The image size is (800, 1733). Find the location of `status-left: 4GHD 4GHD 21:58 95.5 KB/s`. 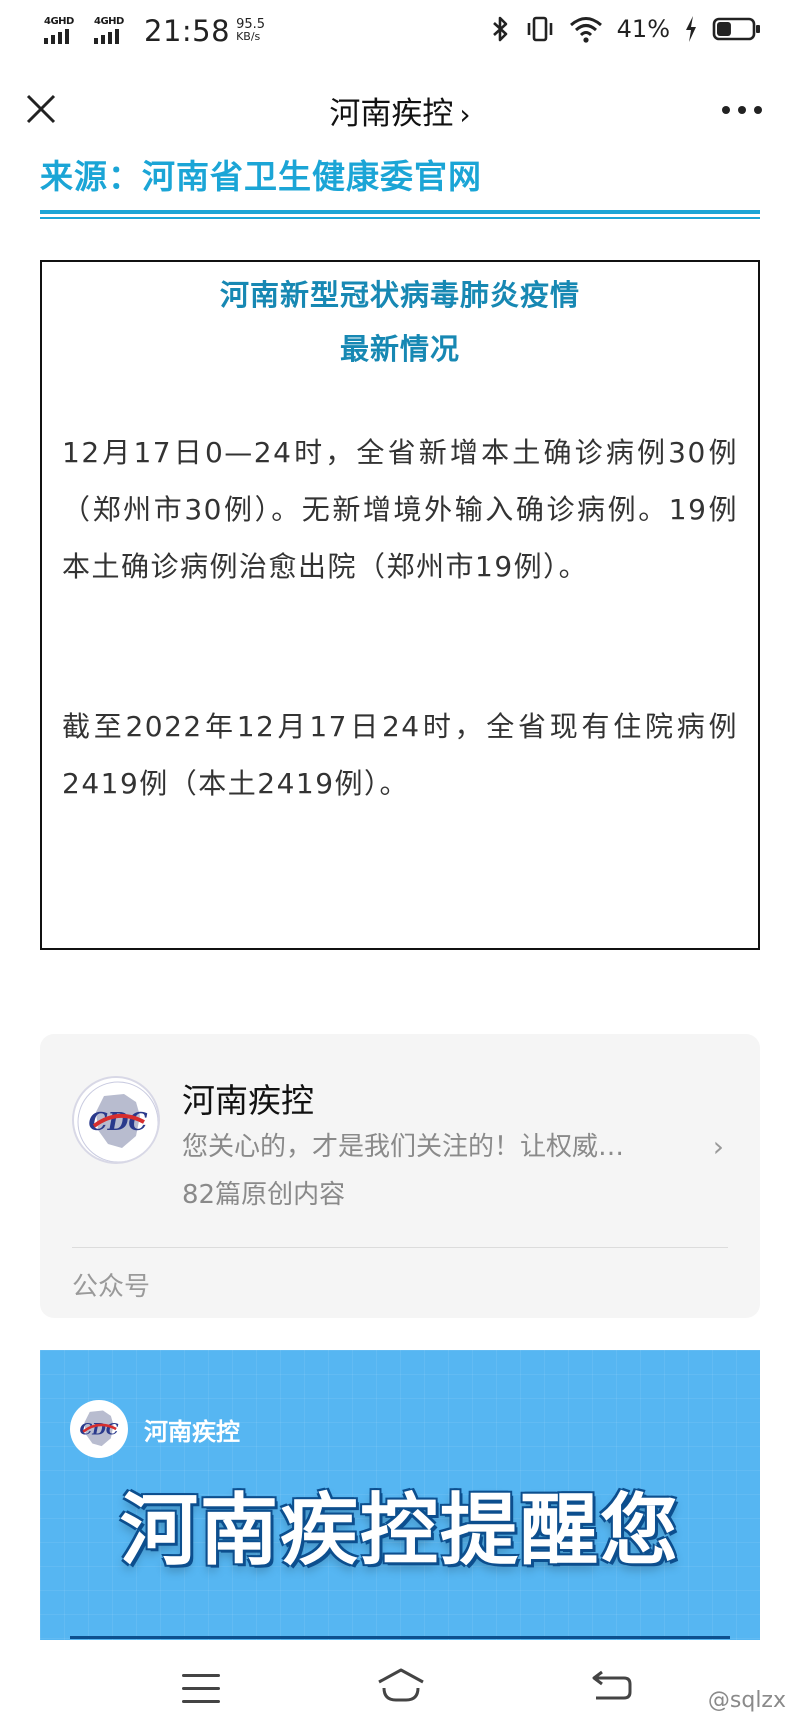

status-left: 4GHD 4GHD 21:58 95.5 KB/s is located at coordinates (154, 31).